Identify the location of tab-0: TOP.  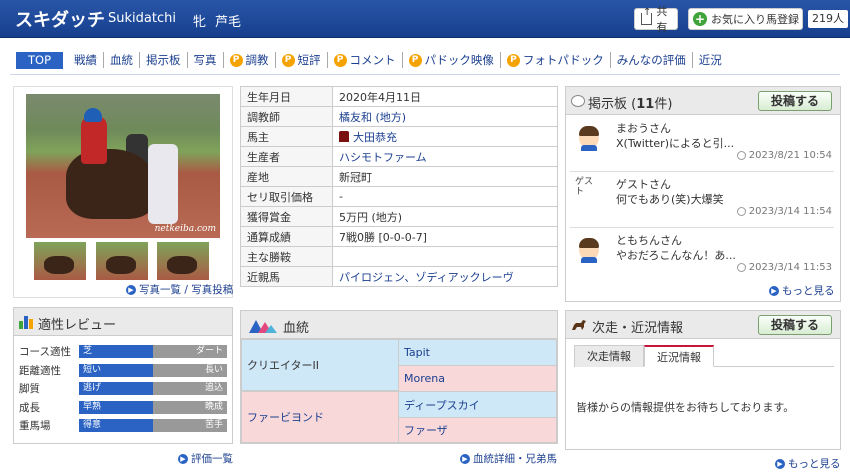
(40, 60).